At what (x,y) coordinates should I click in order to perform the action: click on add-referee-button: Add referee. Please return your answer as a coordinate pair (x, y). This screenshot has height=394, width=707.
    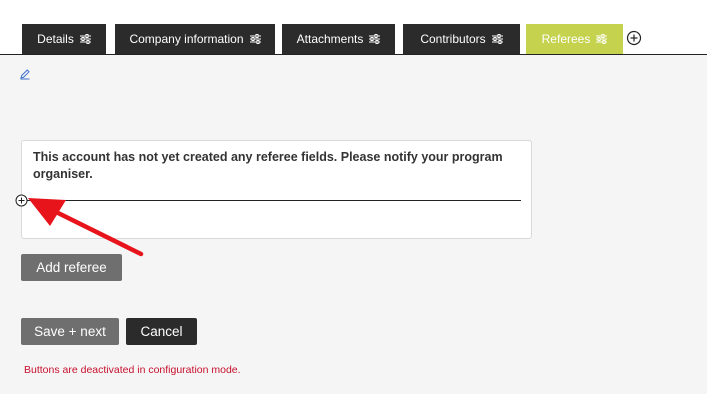
    Looking at the image, I should click on (71, 267).